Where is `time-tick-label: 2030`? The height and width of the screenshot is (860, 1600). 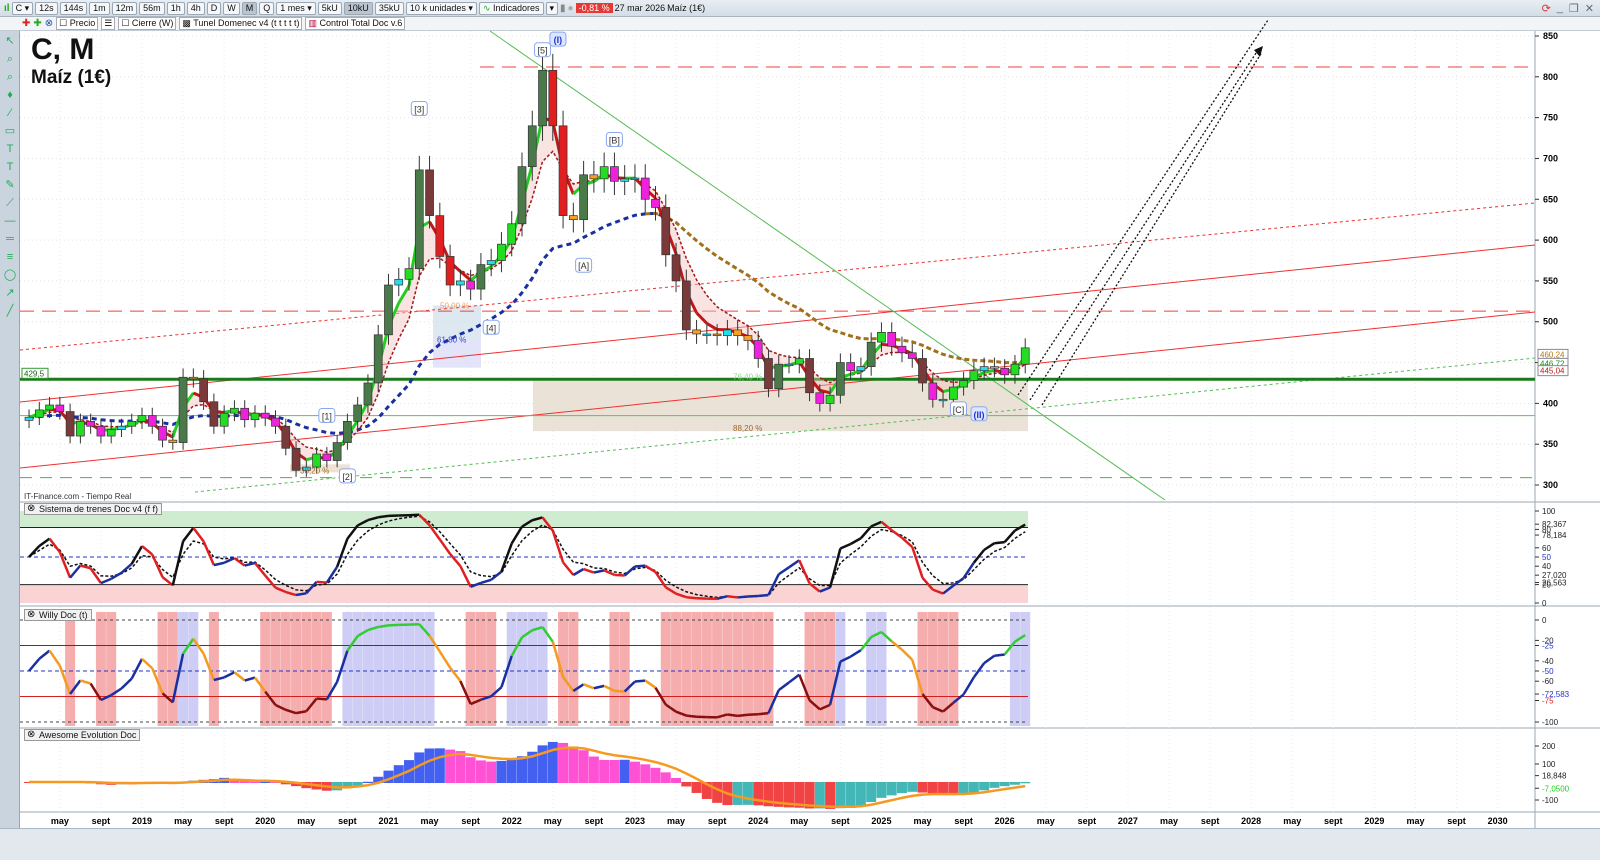
time-tick-label: 2030 is located at coordinates (1498, 821).